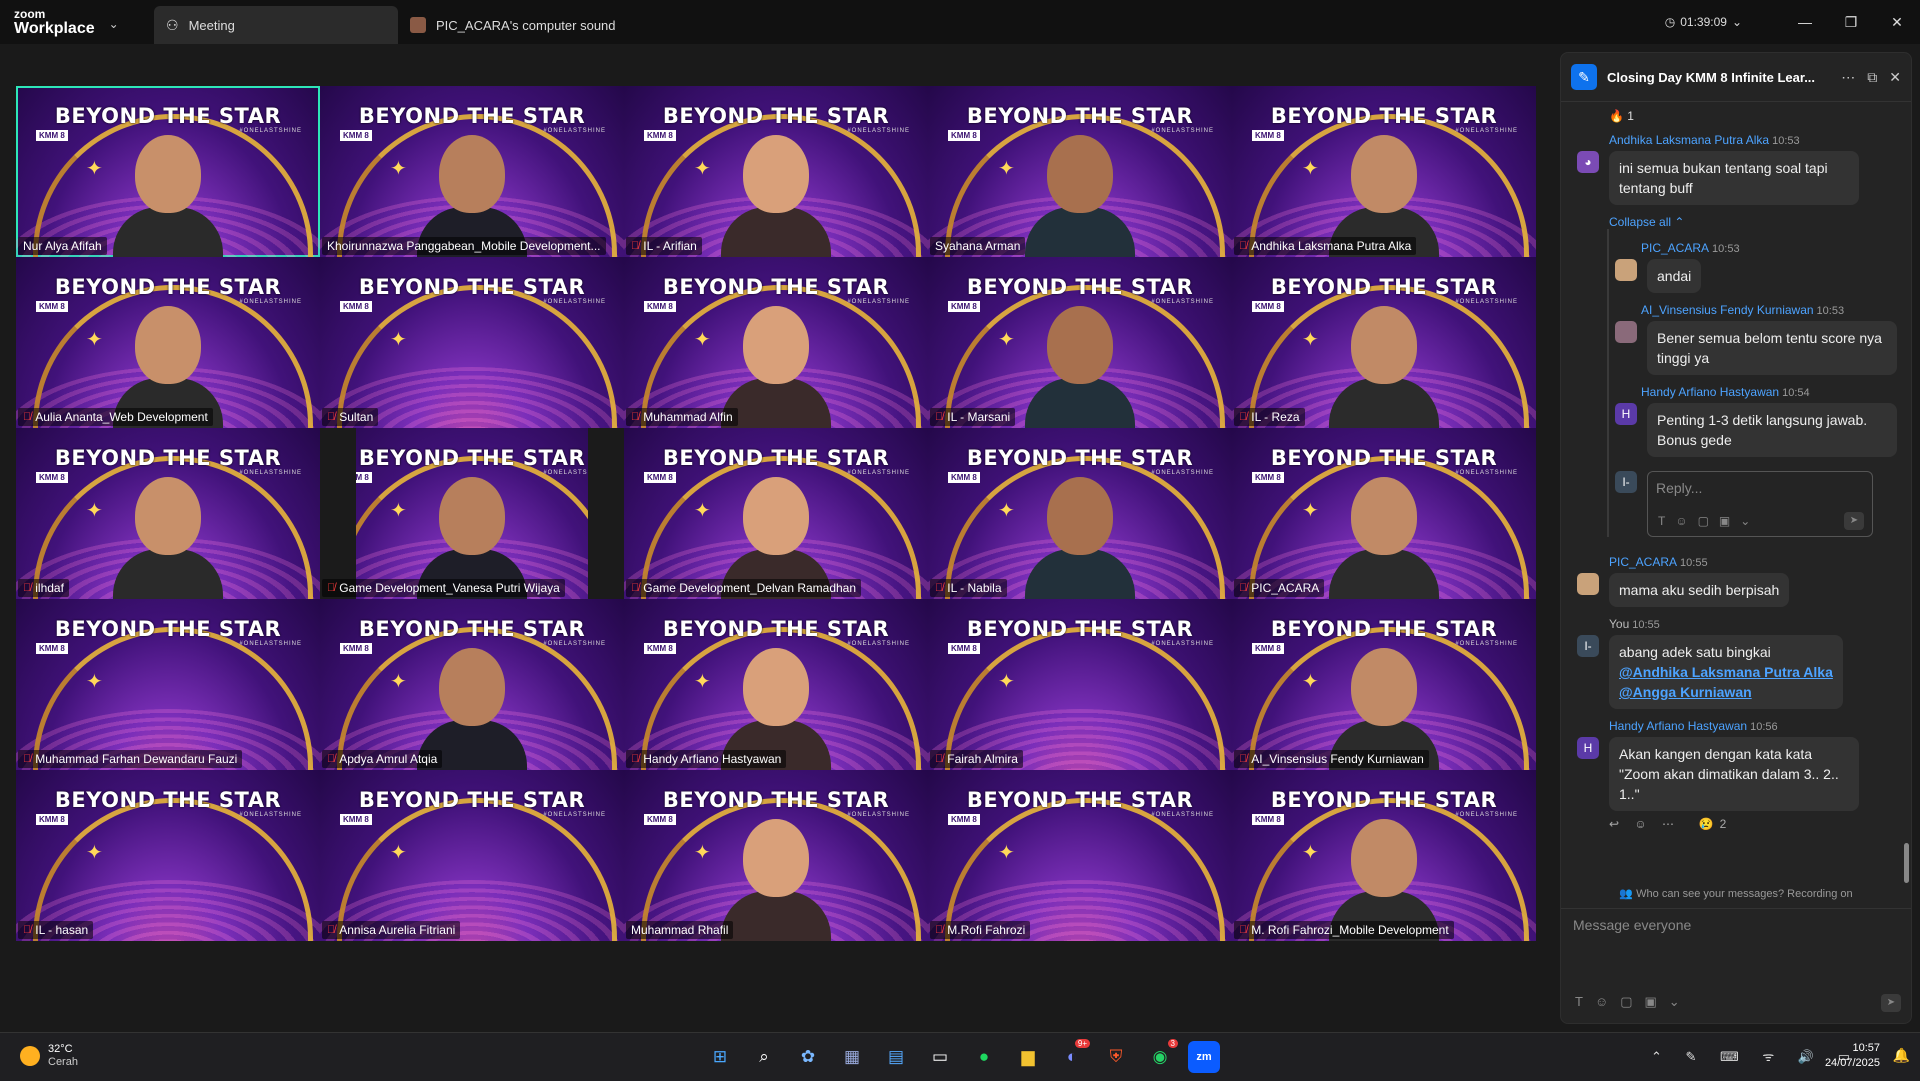 The image size is (1920, 1081). I want to click on restore-button: ❐, so click(1851, 22).